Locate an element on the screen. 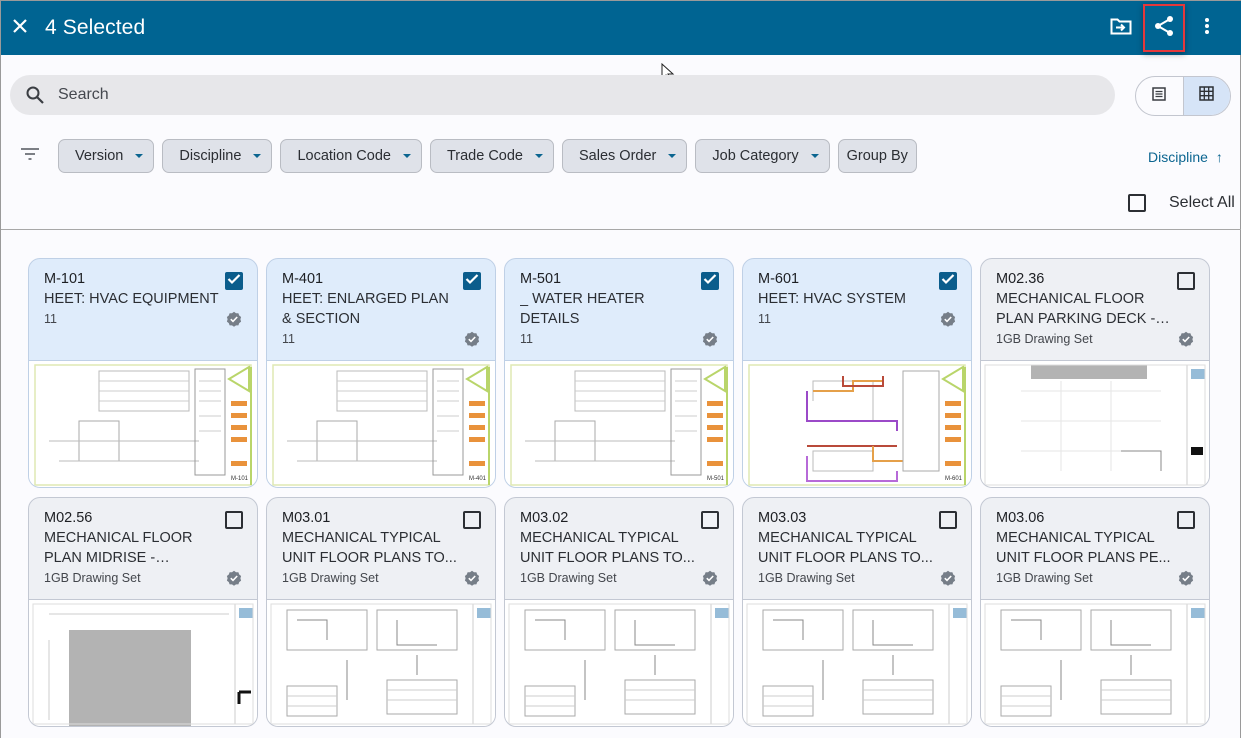 The width and height of the screenshot is (1241, 738). sort-by-button: Discipline ↑ is located at coordinates (1185, 157).